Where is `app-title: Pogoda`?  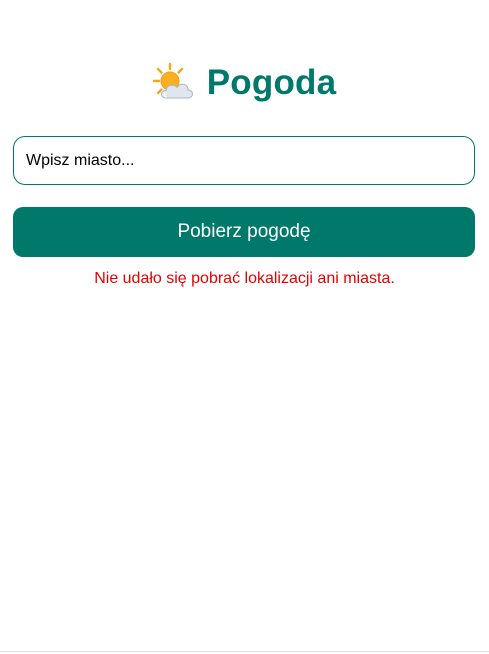 app-title: Pogoda is located at coordinates (271, 82).